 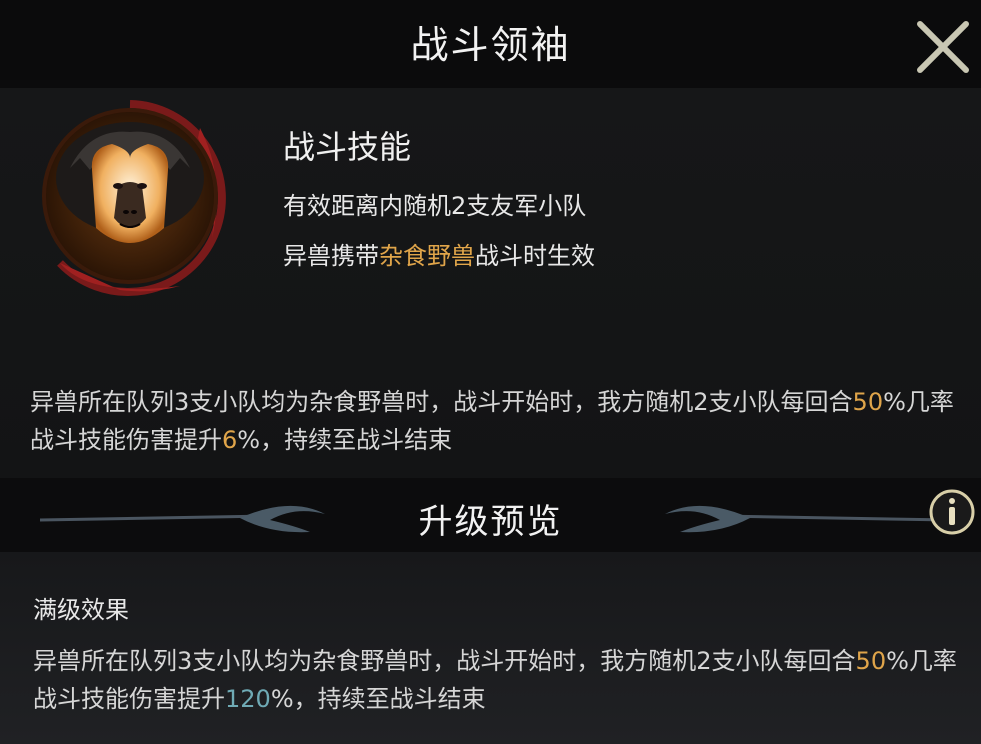 What do you see at coordinates (868, 402) in the screenshot?
I see `effect-chance-value: 50` at bounding box center [868, 402].